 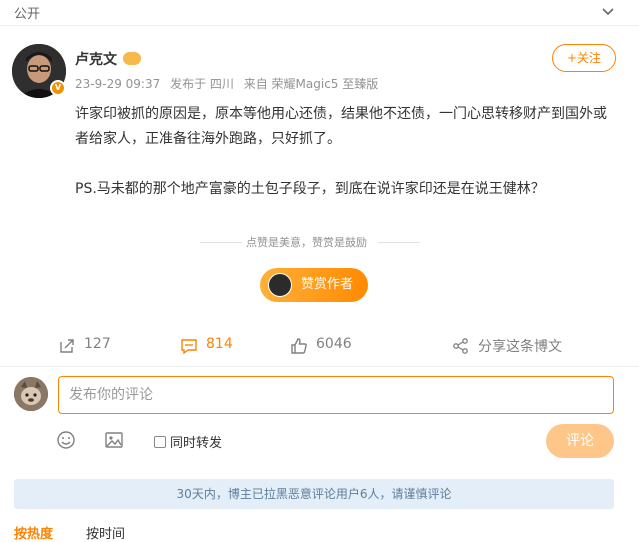 What do you see at coordinates (132, 58) in the screenshot?
I see `level-badge-icon` at bounding box center [132, 58].